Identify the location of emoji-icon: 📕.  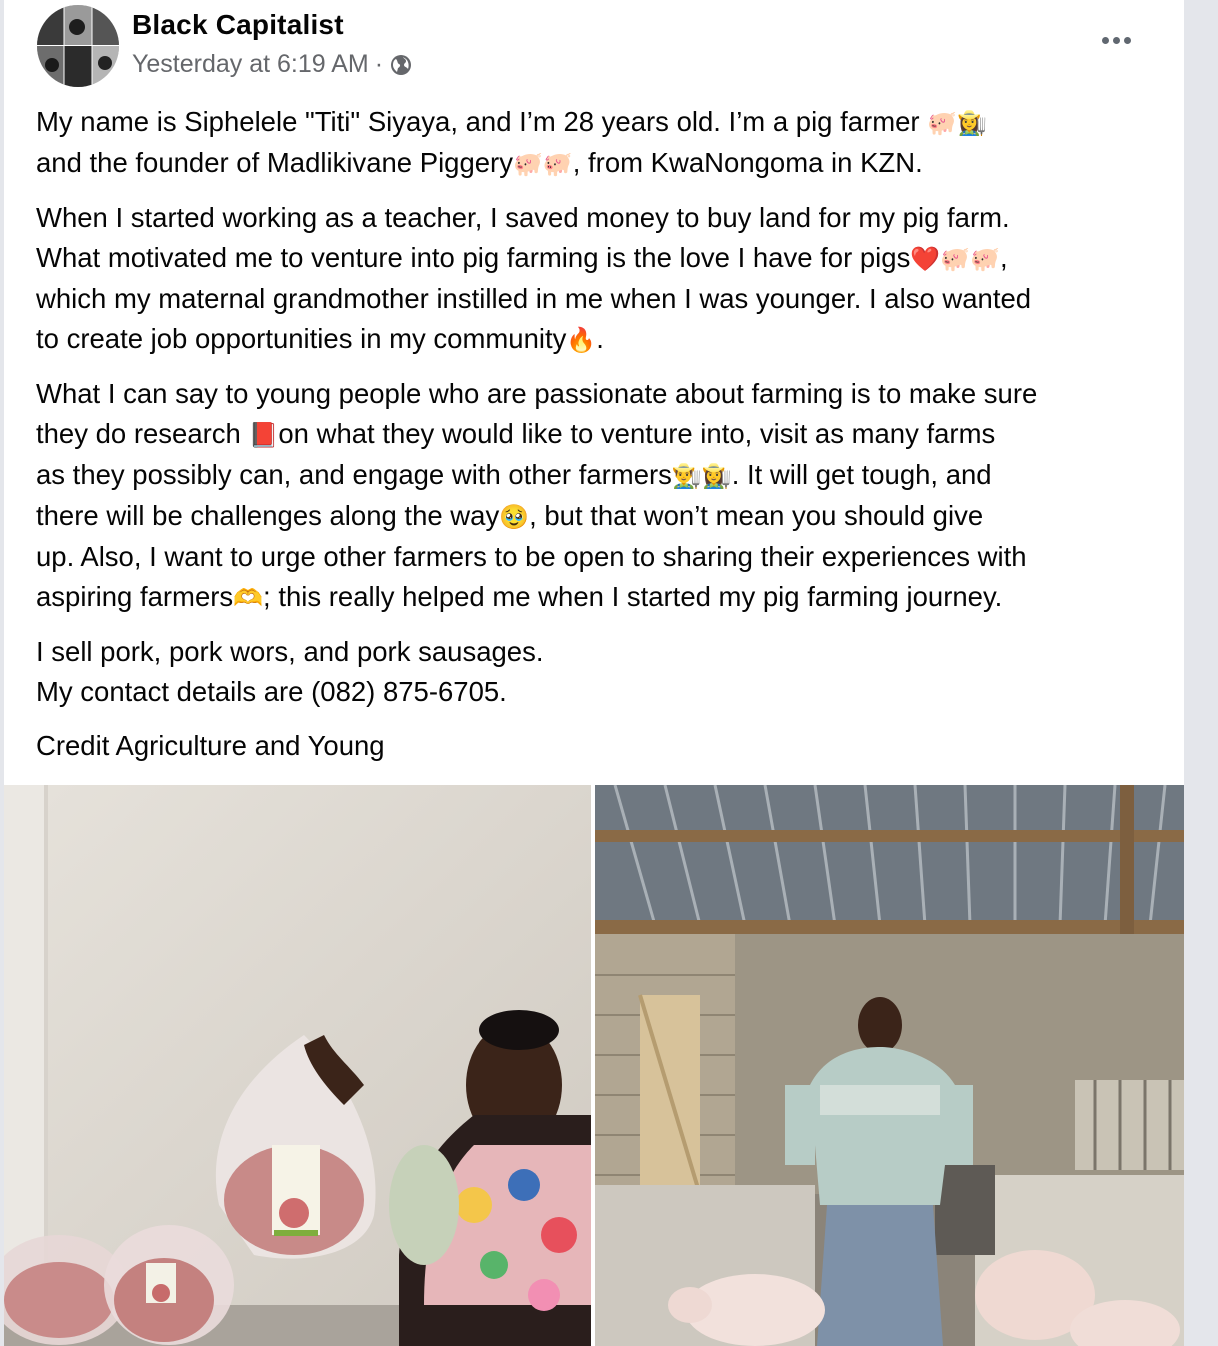
(263, 435).